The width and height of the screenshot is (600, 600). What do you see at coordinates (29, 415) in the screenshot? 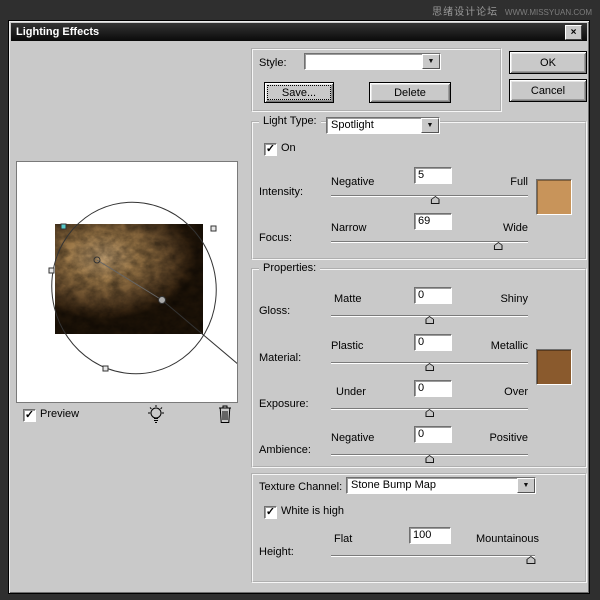
I see `preview-checkbox` at bounding box center [29, 415].